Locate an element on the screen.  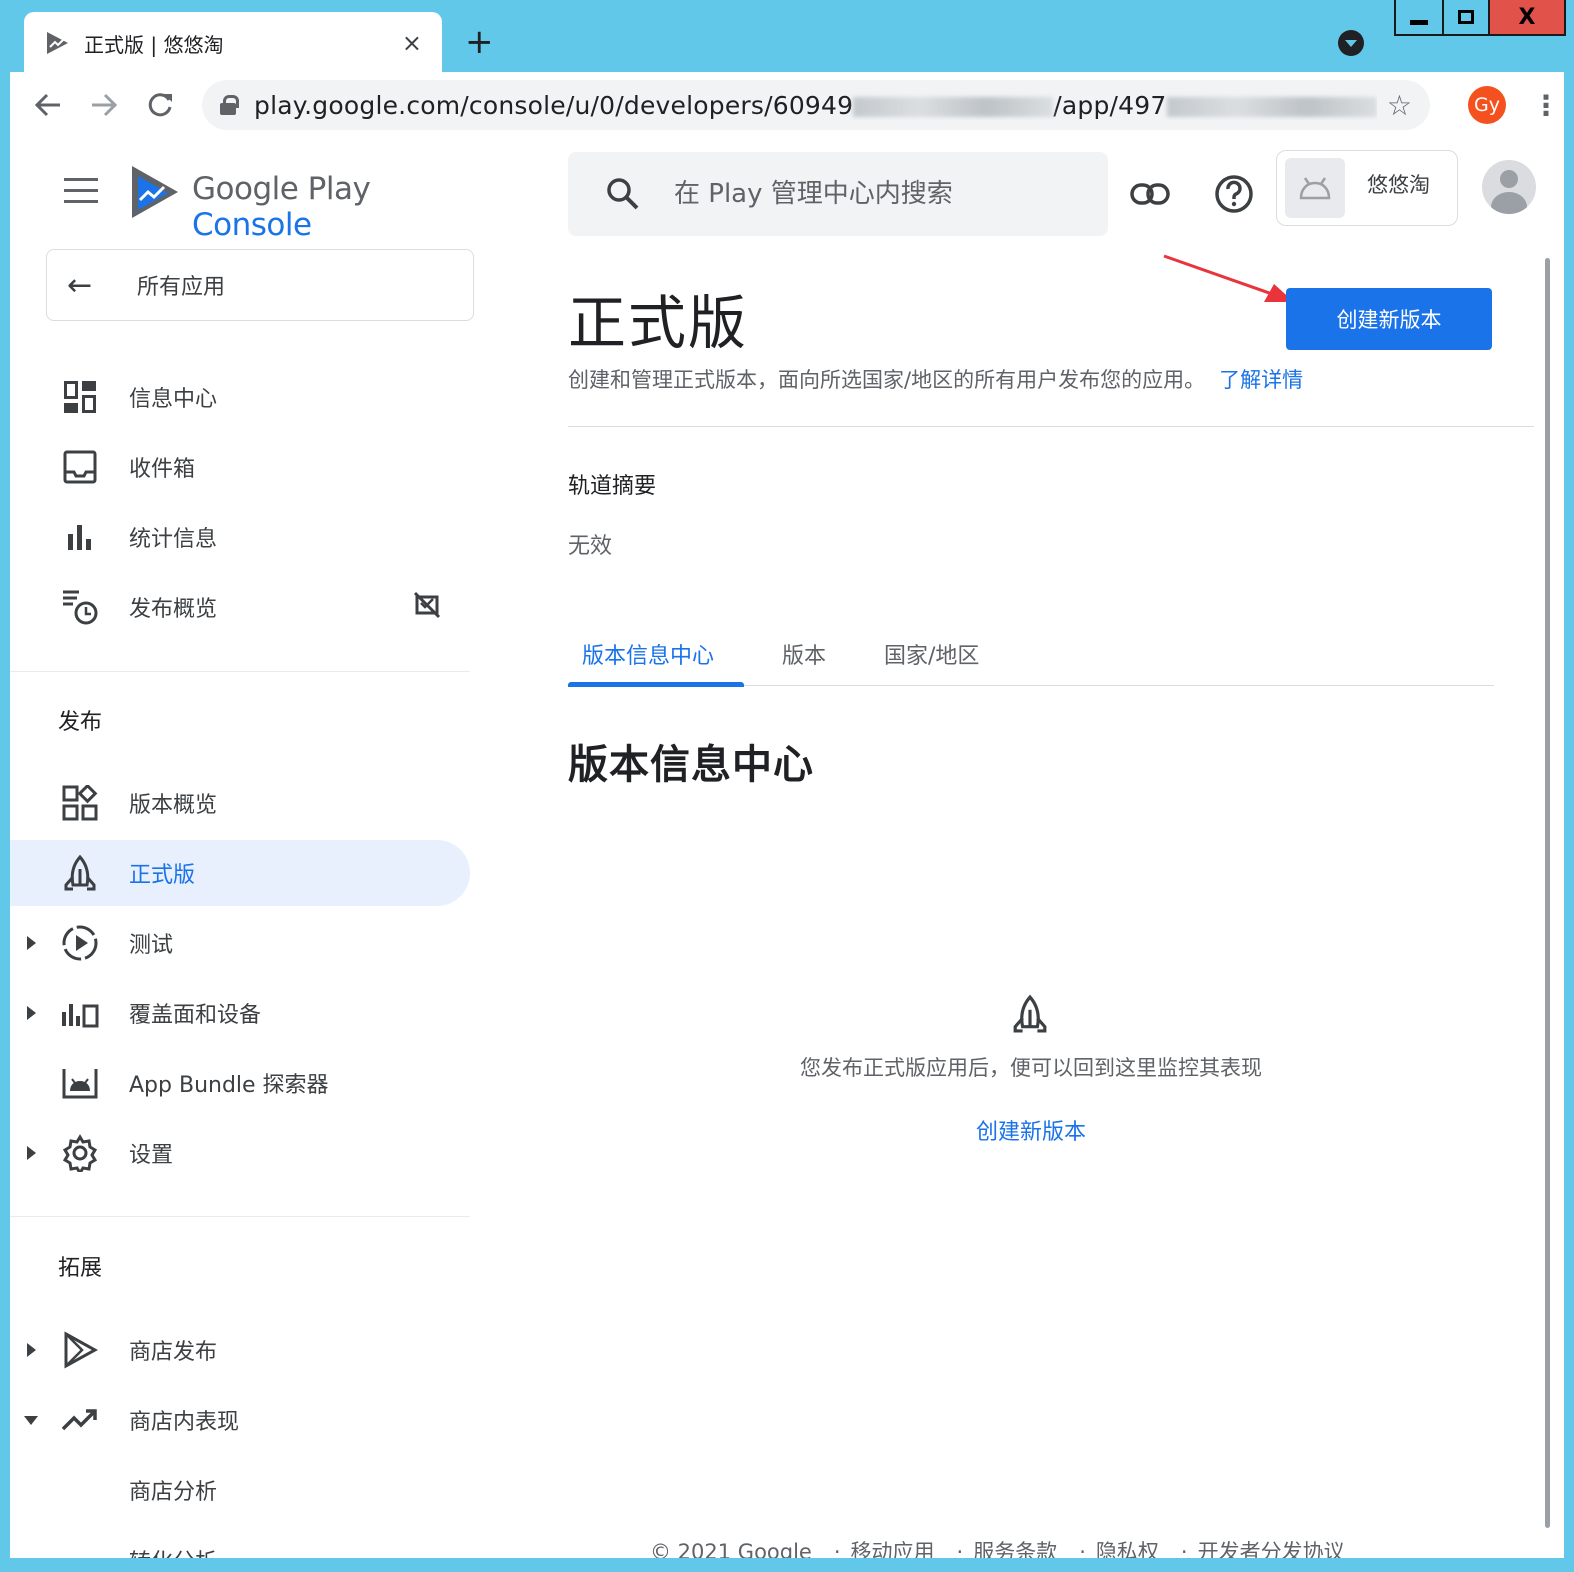
search-input is located at coordinates (874, 194).